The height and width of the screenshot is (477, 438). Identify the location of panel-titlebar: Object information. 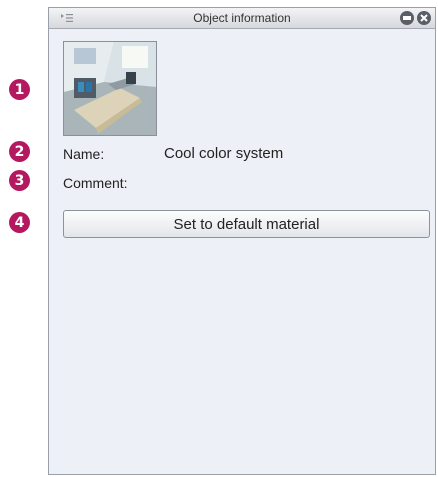
(242, 18).